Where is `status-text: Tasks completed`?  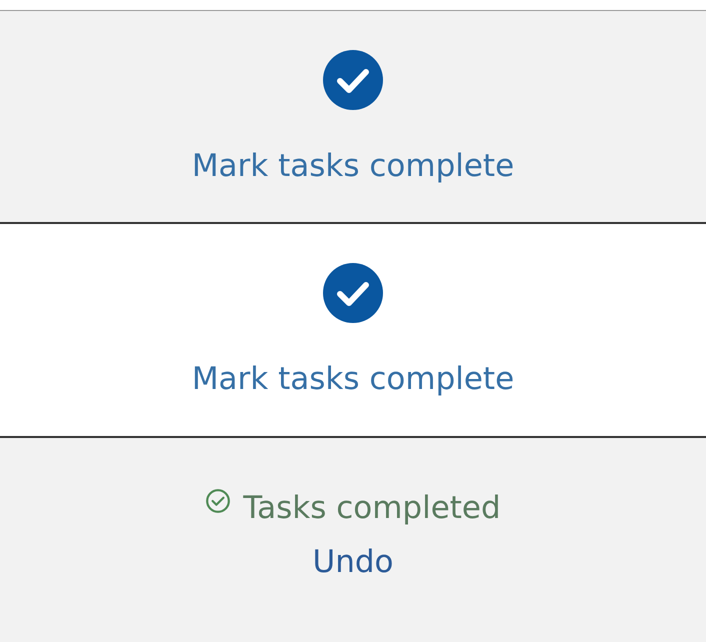 status-text: Tasks completed is located at coordinates (372, 508).